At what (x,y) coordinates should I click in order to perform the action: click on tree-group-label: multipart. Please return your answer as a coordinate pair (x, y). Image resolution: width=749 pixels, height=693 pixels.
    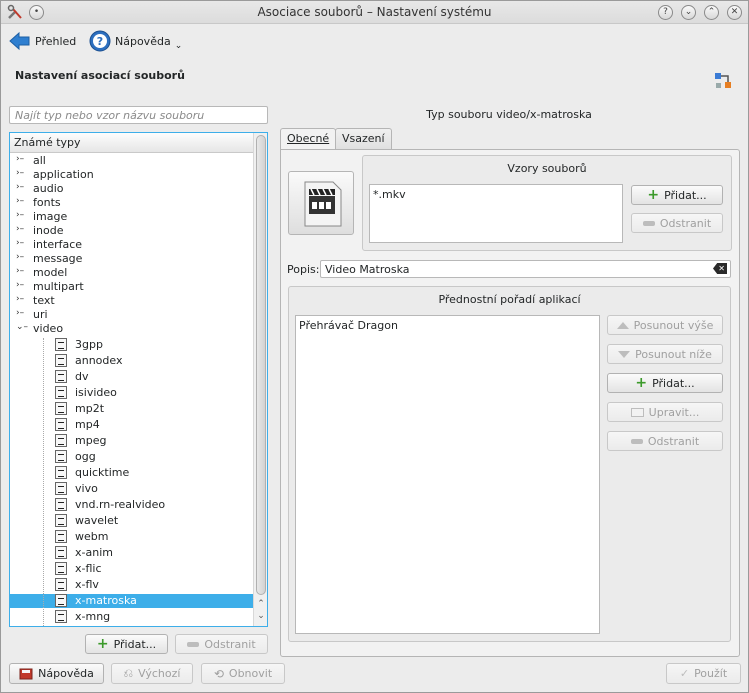
    Looking at the image, I should click on (58, 286).